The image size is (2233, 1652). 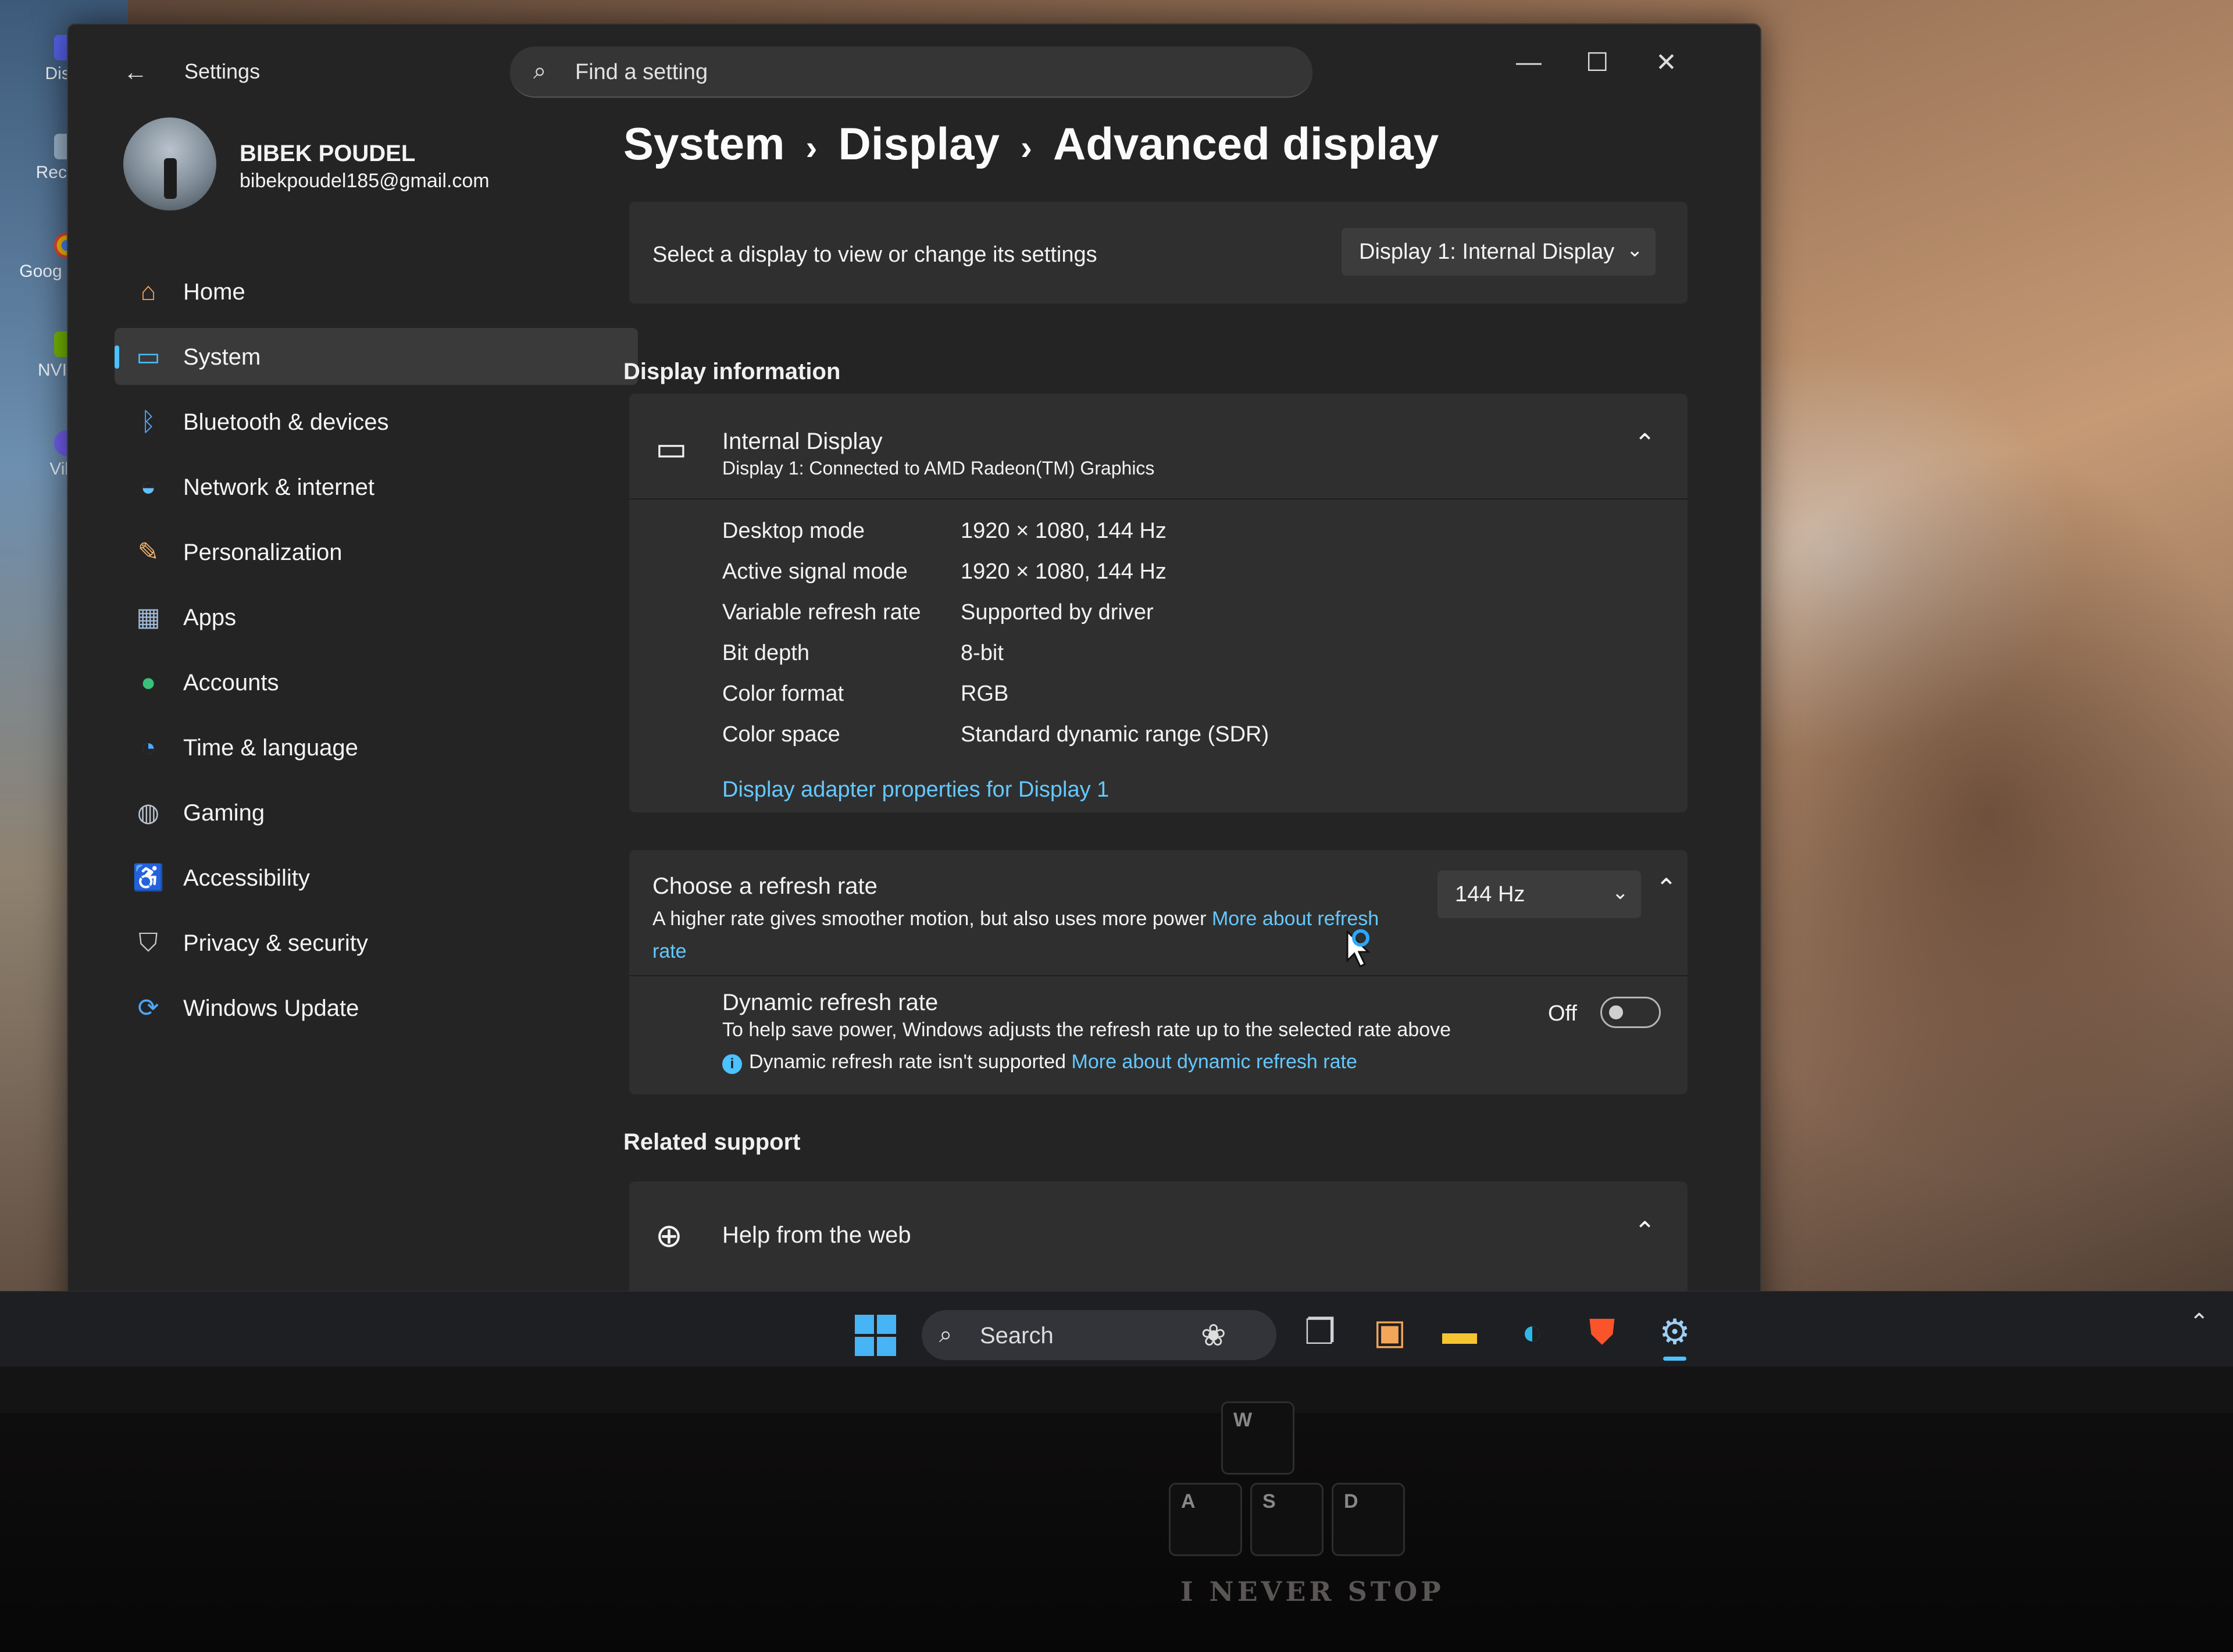 What do you see at coordinates (924, 72) in the screenshot?
I see `search-input` at bounding box center [924, 72].